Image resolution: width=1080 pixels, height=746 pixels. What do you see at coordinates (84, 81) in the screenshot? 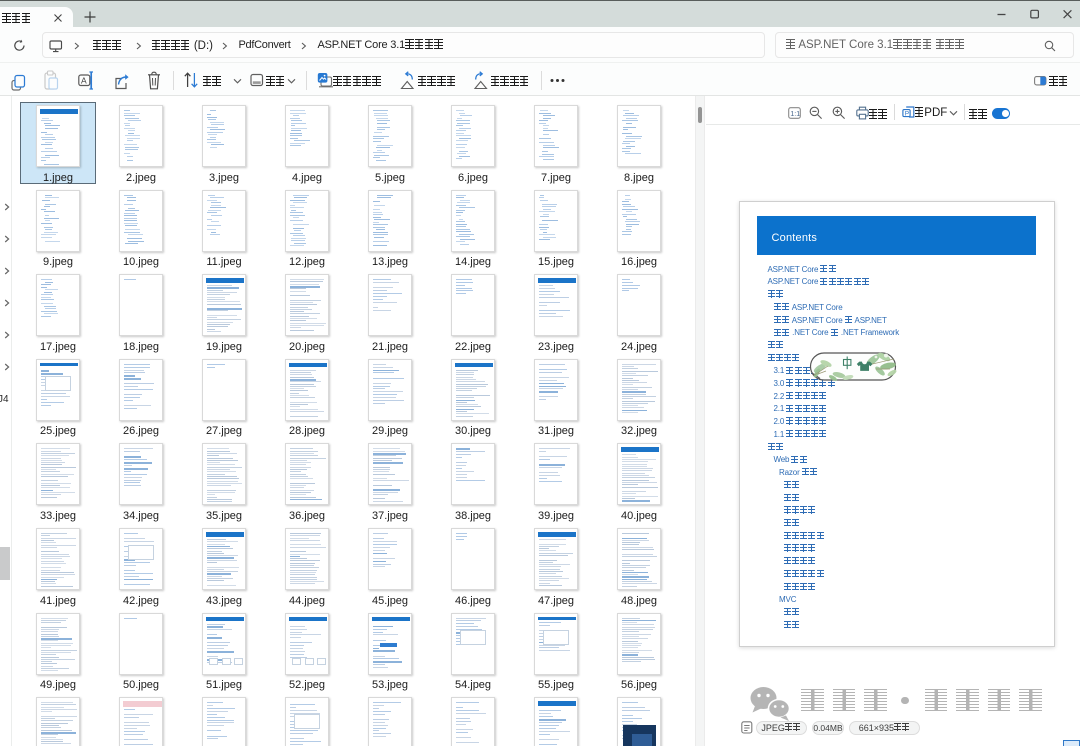
I see `svg-text: A` at bounding box center [84, 81].